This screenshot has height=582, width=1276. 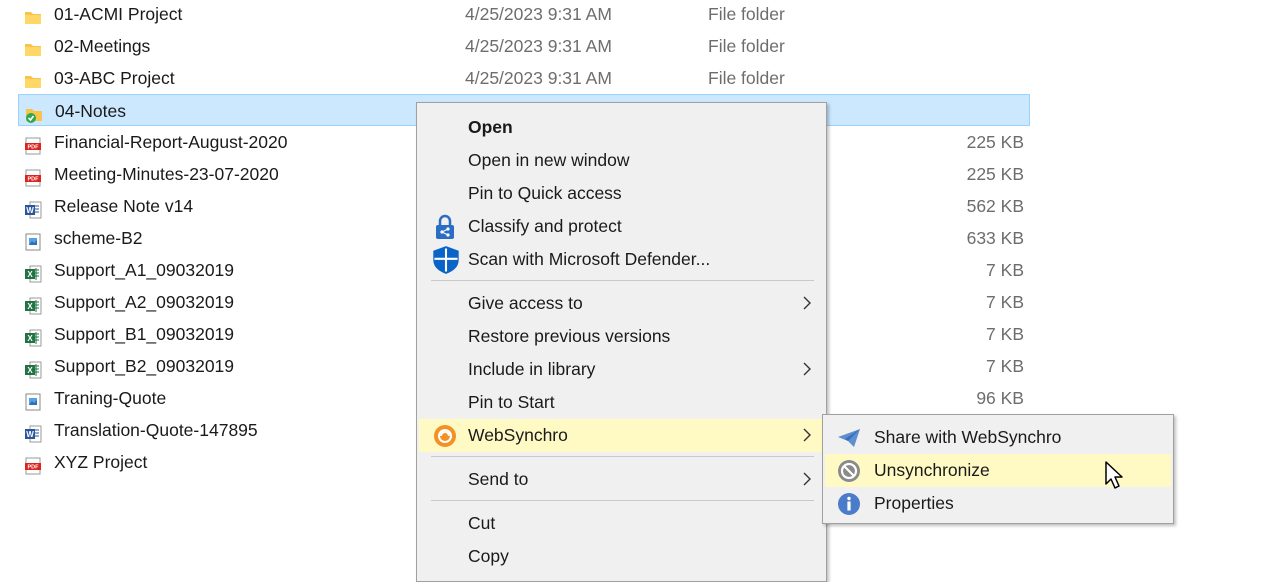 What do you see at coordinates (518, 435) in the screenshot?
I see `menu-item-label: WebSynchro` at bounding box center [518, 435].